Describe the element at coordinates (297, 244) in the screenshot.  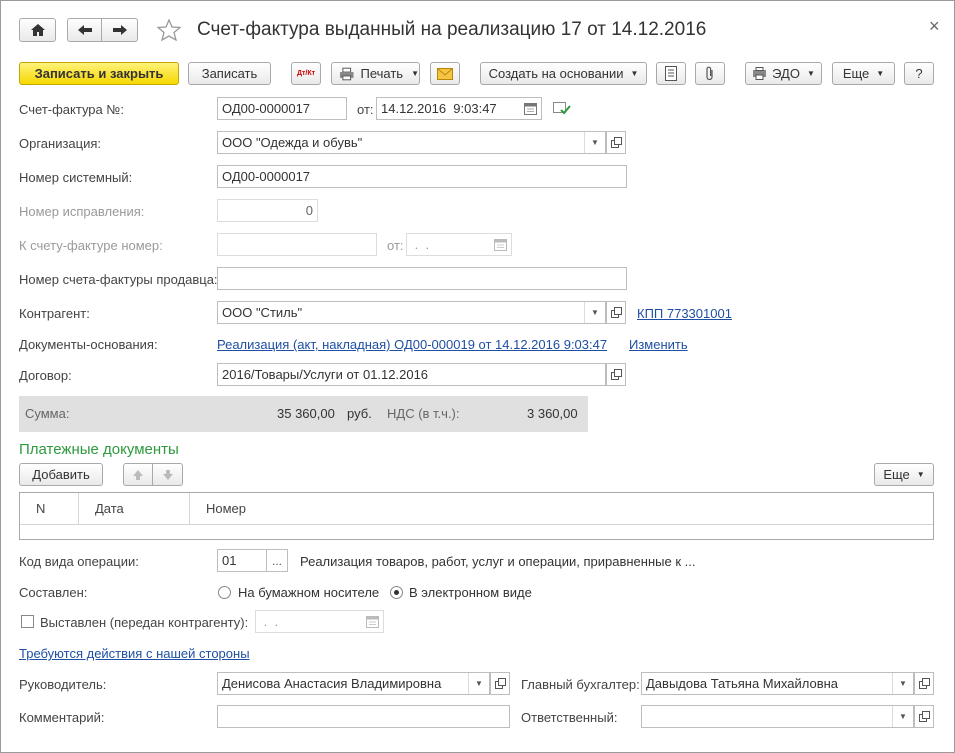
I see `to-invoice-number-field` at that location.